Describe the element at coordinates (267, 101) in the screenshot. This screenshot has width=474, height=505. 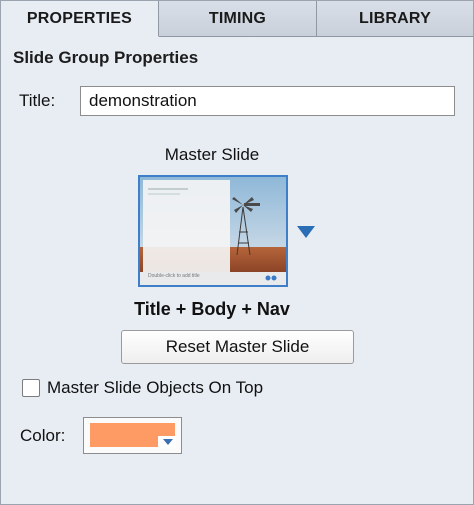
I see `title-input` at that location.